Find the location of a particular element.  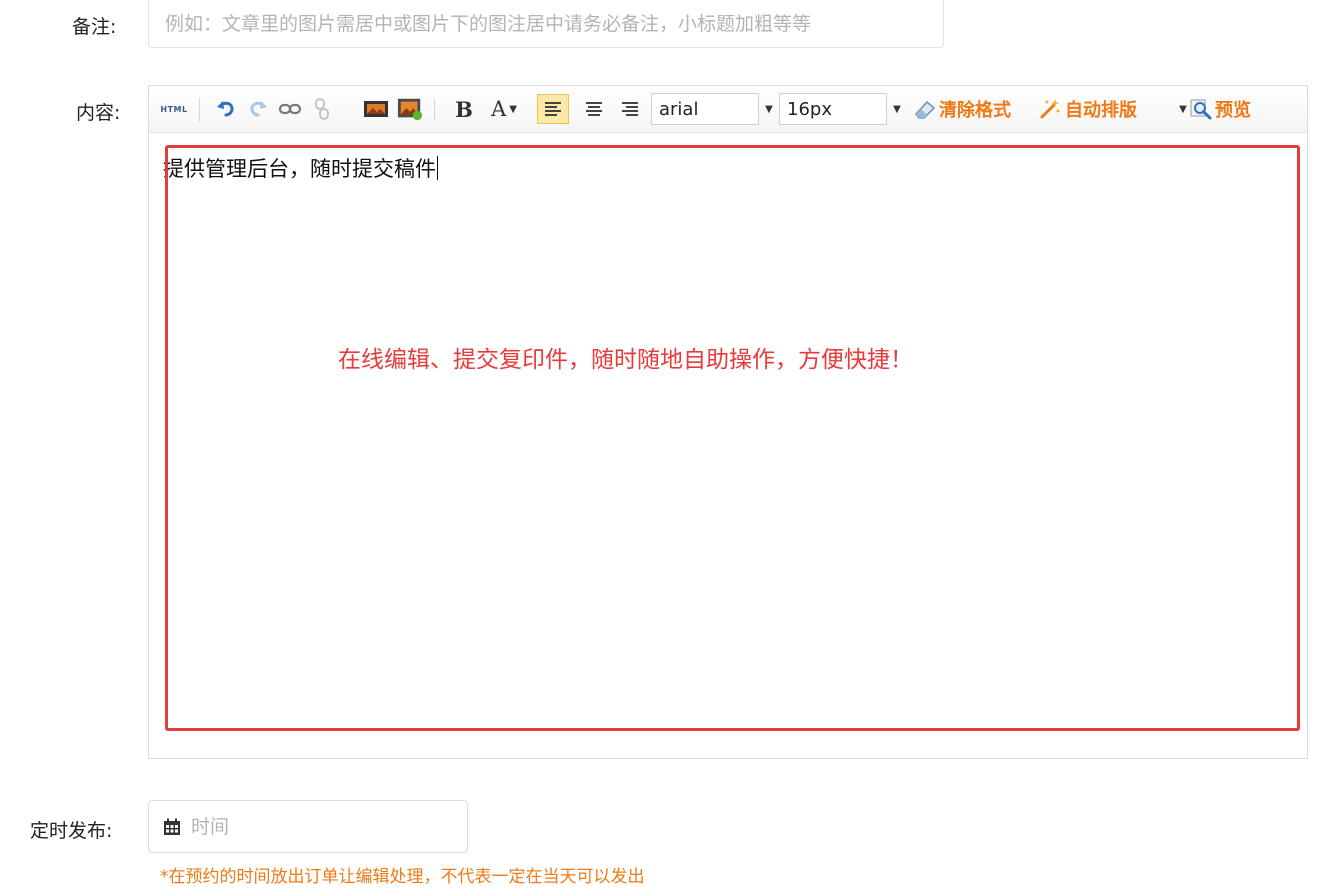

magnifier-icon is located at coordinates (1201, 109).